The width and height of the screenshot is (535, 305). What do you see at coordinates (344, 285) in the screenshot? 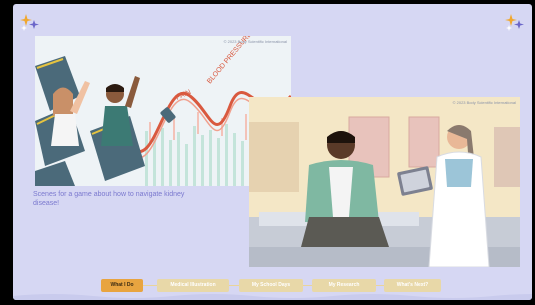
I see `nav-my-research: My Research` at bounding box center [344, 285].